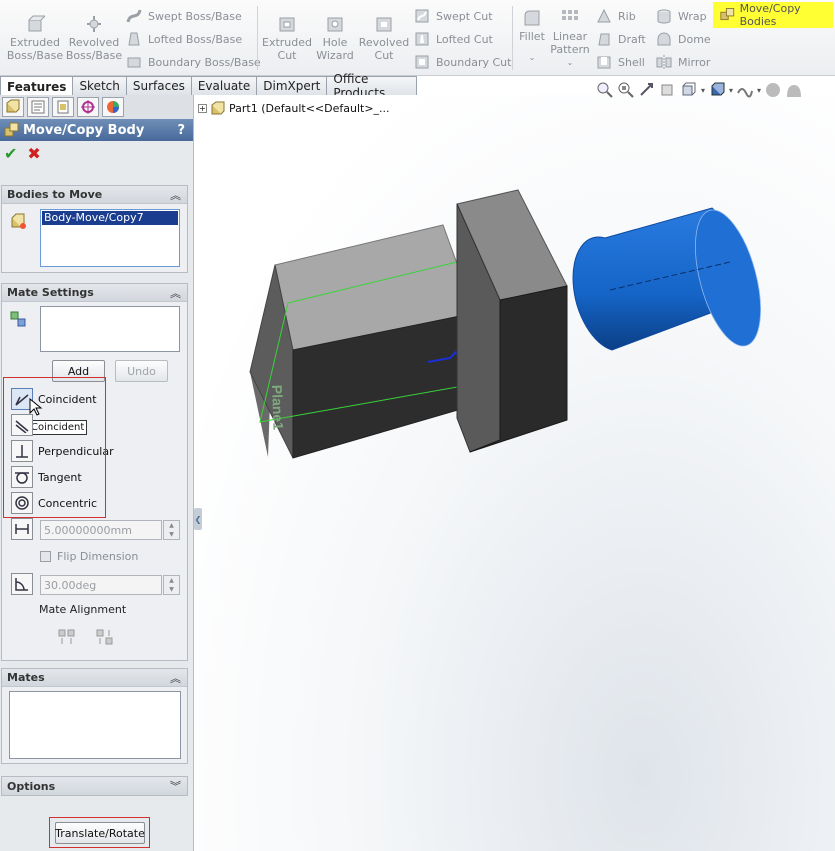 The image size is (835, 851). I want to click on ok-cancel-row: ✔ ✖, so click(96, 153).